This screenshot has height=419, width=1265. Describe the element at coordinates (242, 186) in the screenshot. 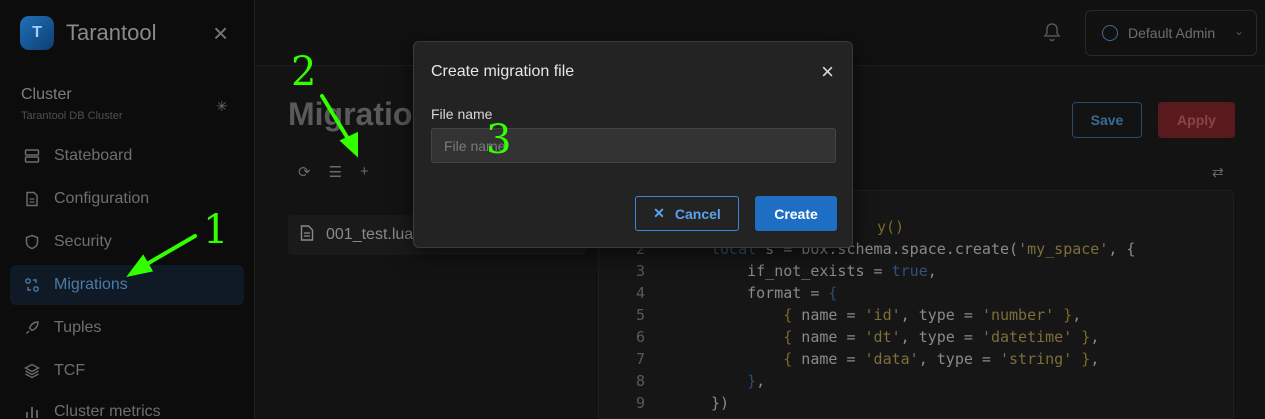

I see `annotation-arrows` at that location.